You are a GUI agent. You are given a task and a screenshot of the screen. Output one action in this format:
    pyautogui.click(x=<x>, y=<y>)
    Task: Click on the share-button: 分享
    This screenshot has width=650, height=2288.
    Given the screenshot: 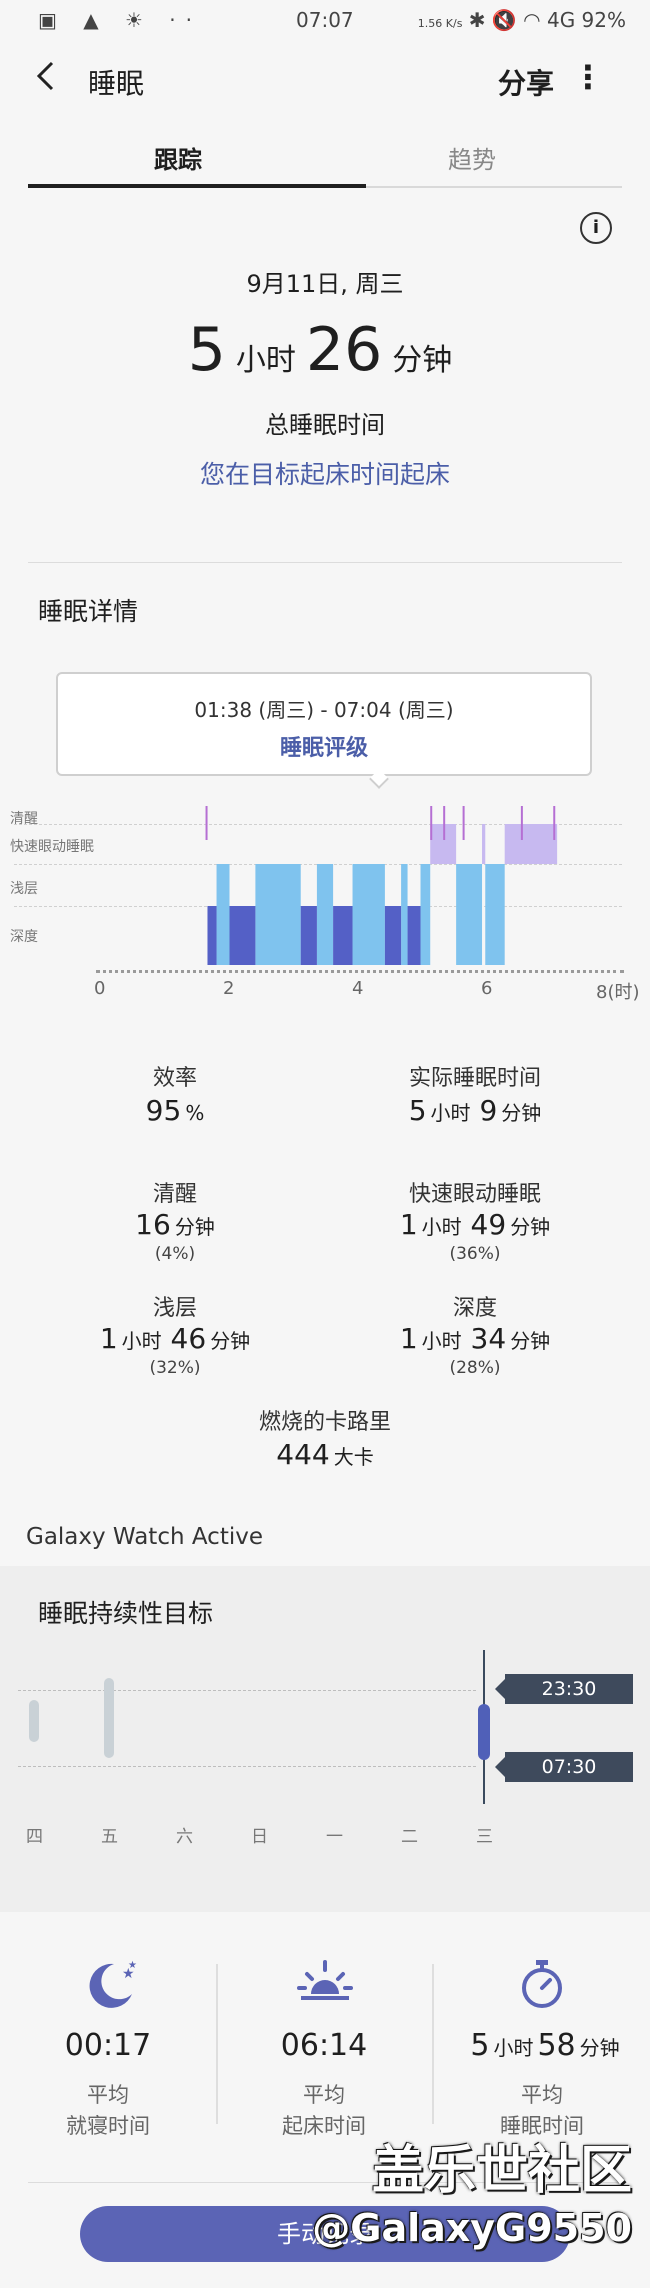 What is the action you would take?
    pyautogui.click(x=526, y=82)
    